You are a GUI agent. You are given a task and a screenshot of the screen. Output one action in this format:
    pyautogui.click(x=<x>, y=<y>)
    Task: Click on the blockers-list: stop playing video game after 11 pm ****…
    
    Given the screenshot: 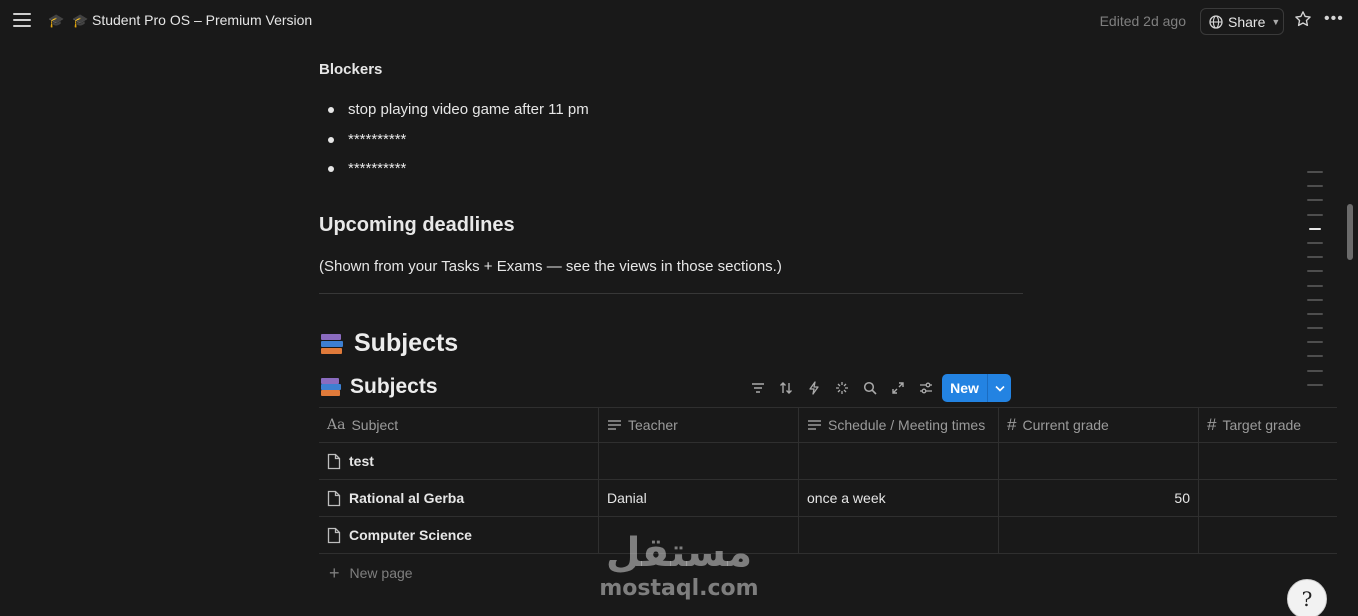 What is the action you would take?
    pyautogui.click(x=457, y=144)
    